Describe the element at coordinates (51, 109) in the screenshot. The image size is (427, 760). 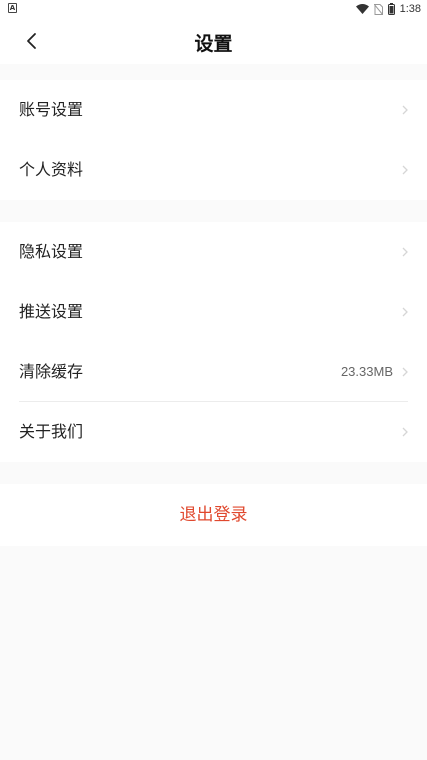
I see `settings-item-label: 账号设置` at that location.